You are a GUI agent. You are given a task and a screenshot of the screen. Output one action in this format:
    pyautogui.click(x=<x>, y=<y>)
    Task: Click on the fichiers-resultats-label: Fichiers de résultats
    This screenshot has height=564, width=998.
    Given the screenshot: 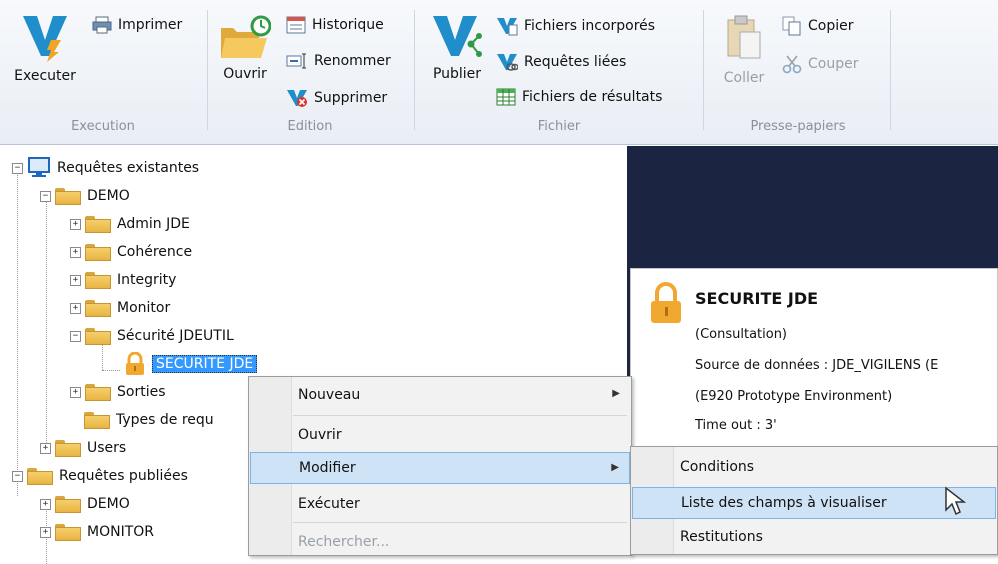 What is the action you would take?
    pyautogui.click(x=592, y=97)
    